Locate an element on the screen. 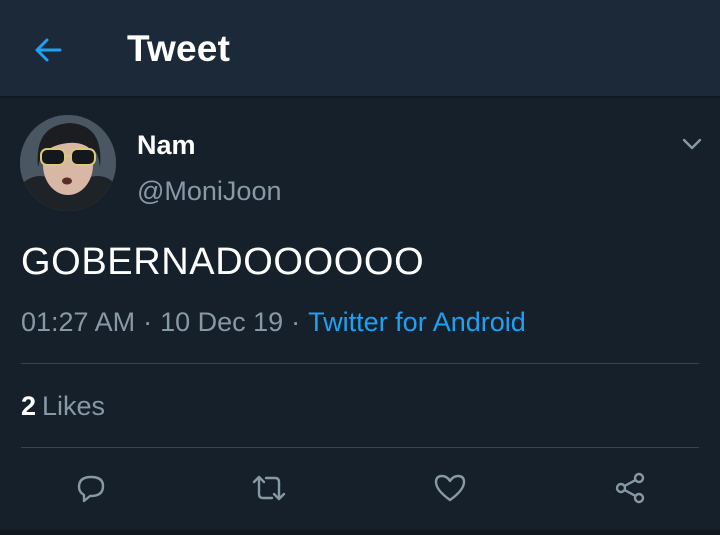  author-name: Nam is located at coordinates (166, 145).